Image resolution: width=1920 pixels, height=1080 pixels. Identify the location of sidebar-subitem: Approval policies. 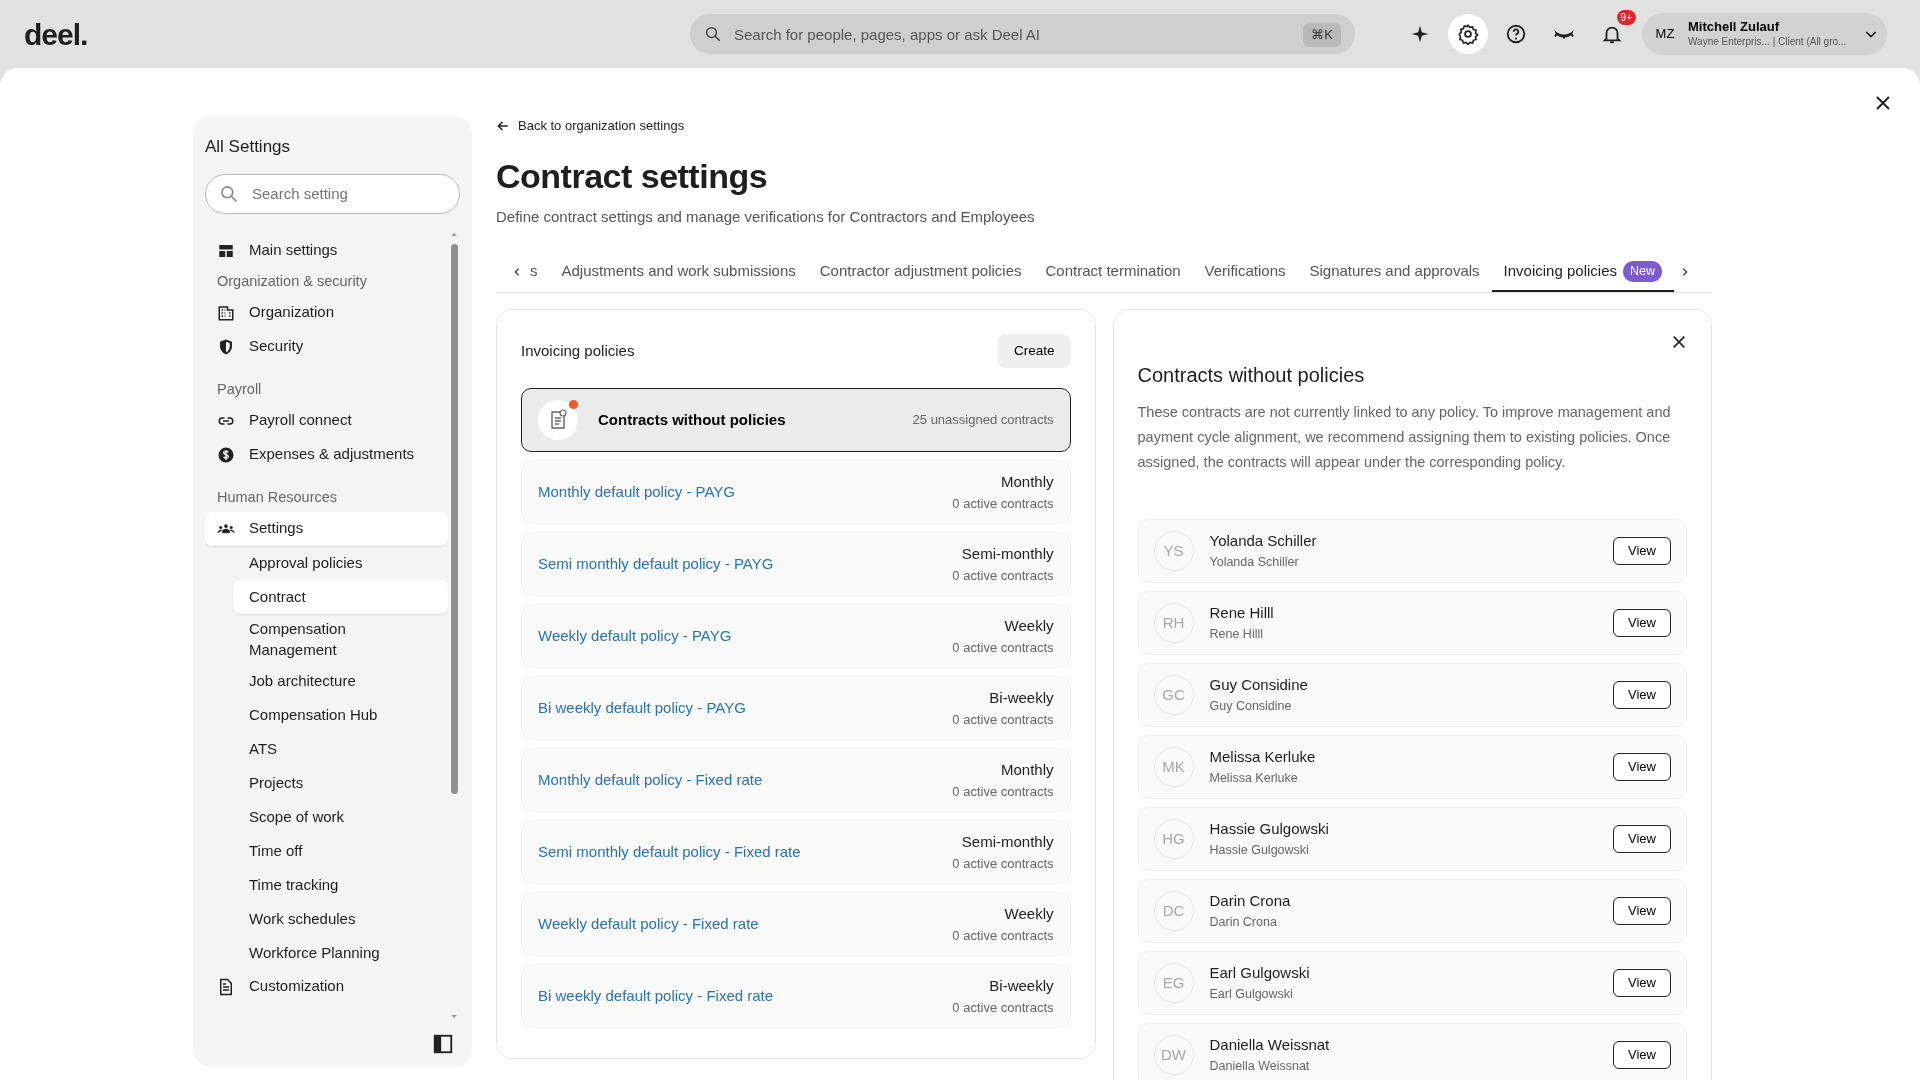
(340, 562).